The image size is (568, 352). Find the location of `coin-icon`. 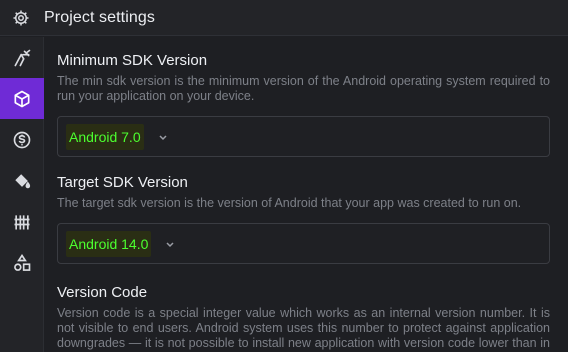

coin-icon is located at coordinates (22, 140).